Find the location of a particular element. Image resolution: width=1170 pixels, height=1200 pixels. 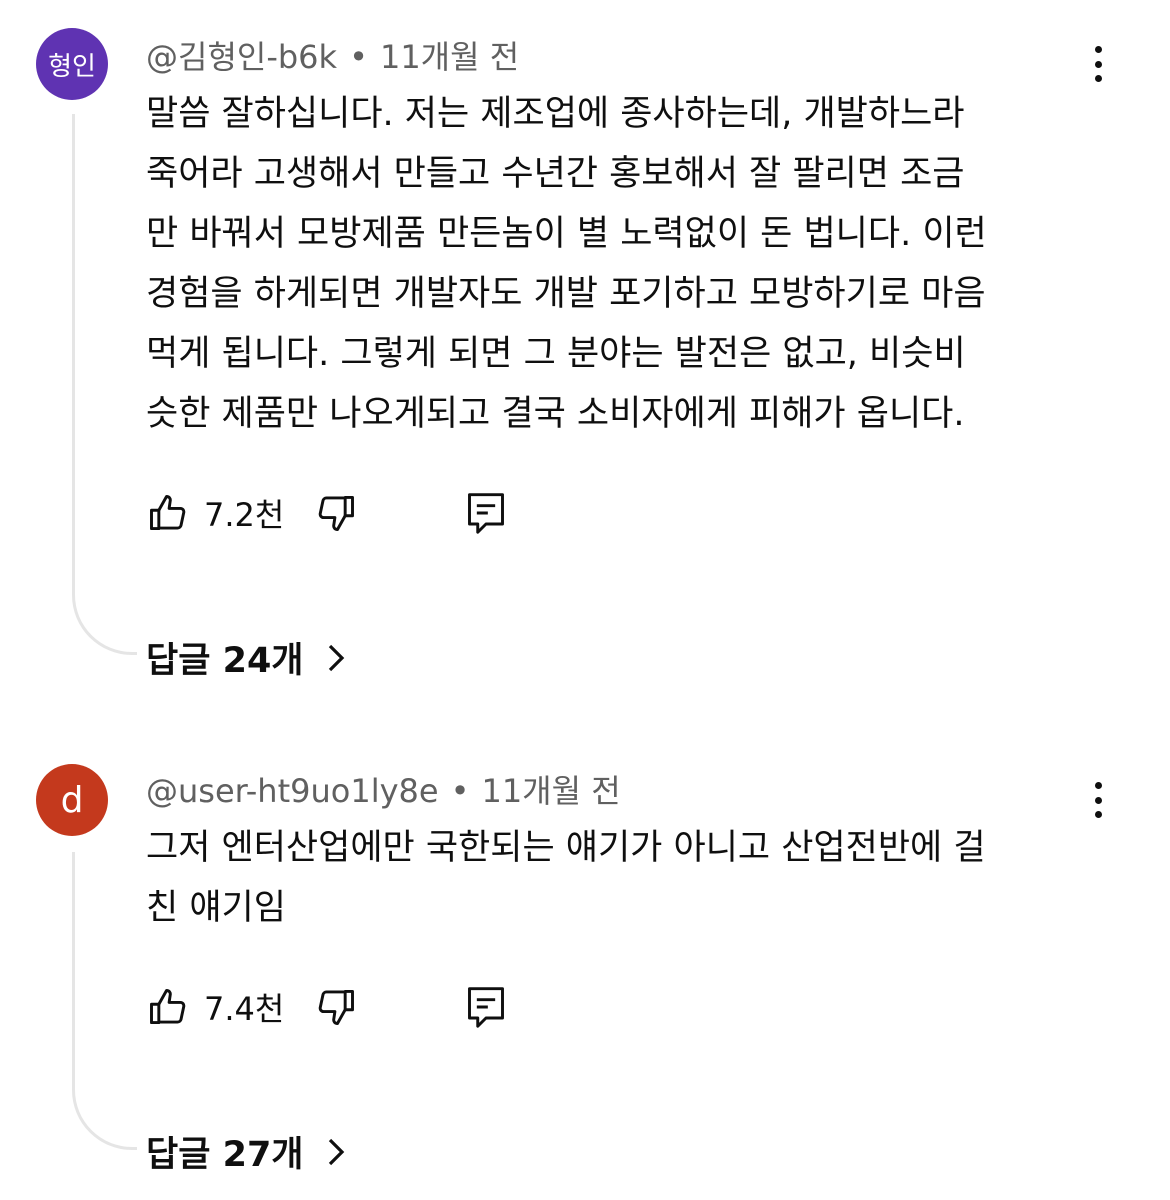

avatar: d is located at coordinates (72, 800).